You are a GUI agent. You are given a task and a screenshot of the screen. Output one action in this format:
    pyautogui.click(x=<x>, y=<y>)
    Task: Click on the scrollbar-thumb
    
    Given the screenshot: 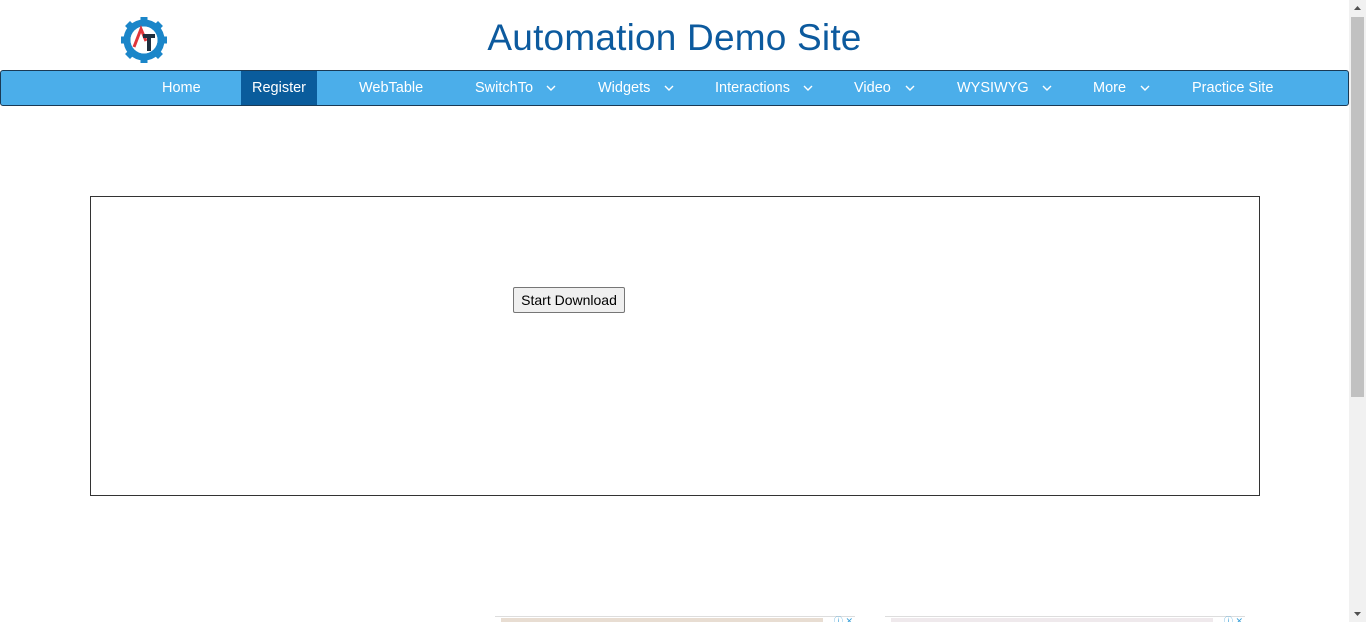 What is the action you would take?
    pyautogui.click(x=1357, y=207)
    